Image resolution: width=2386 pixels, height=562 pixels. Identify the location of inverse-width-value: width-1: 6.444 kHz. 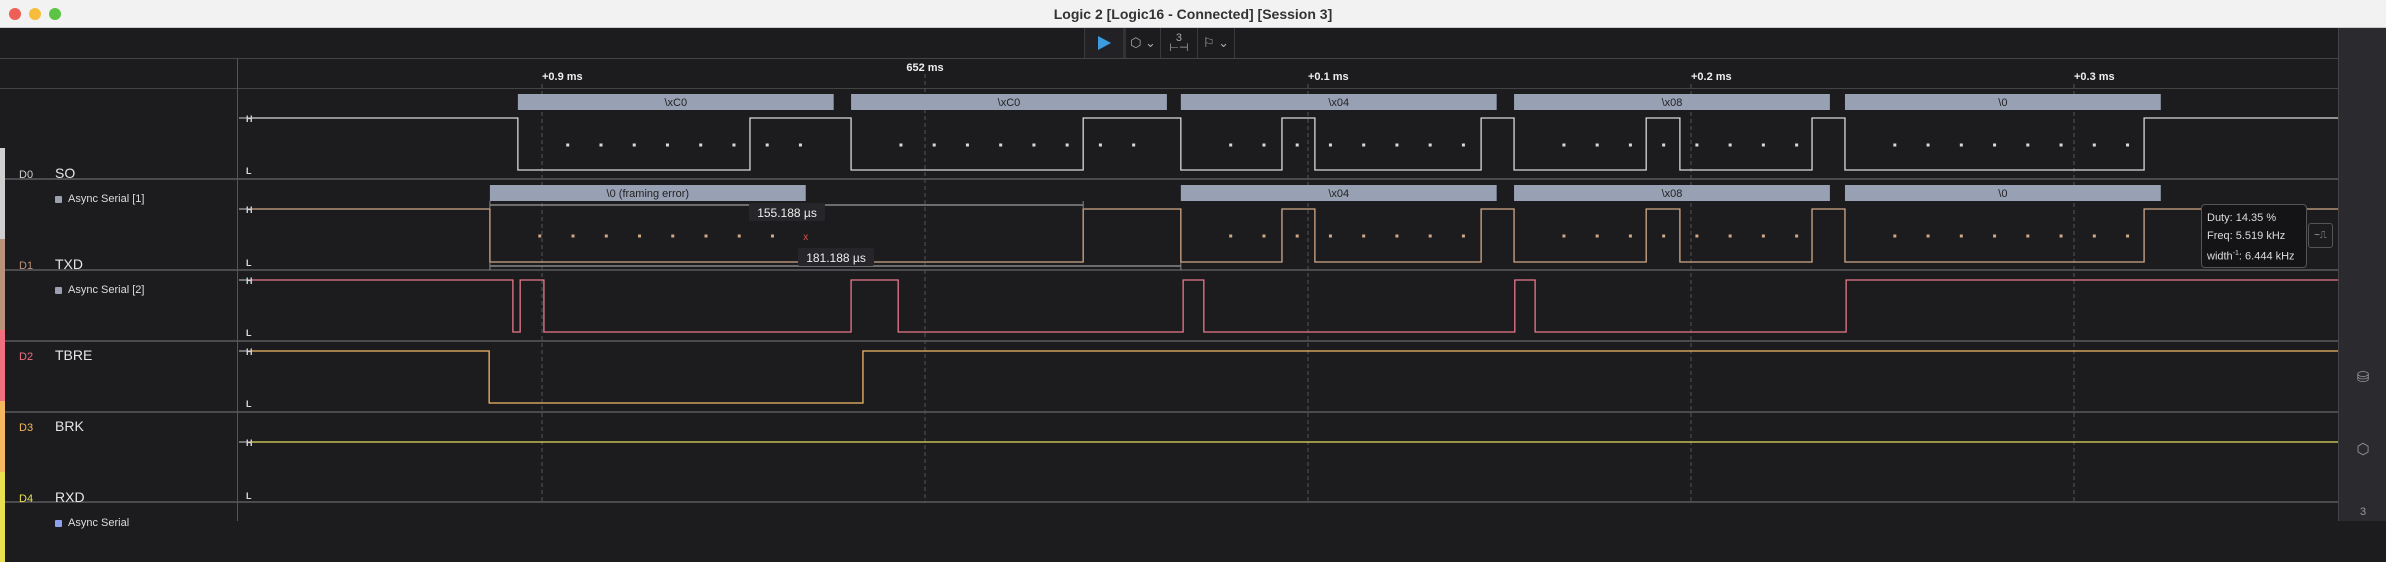
(2254, 255).